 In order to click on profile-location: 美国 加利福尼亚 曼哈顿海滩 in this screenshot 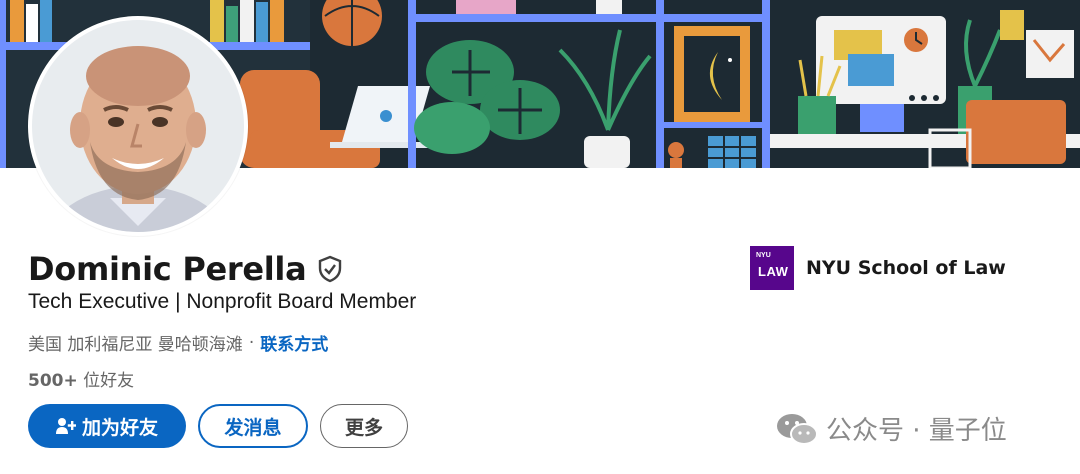, I will do `click(135, 345)`.